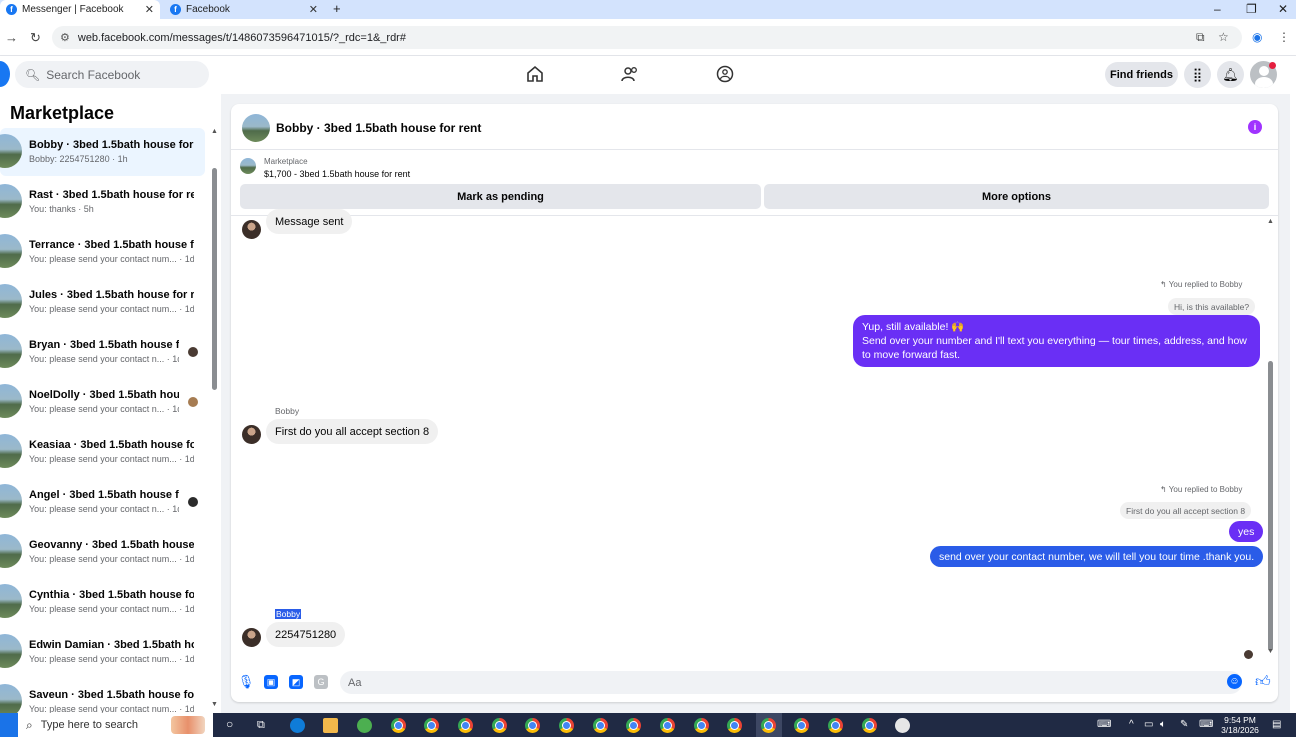 This screenshot has height=737, width=1296. What do you see at coordinates (1141, 74) in the screenshot?
I see `find-friends-button: Find friends` at bounding box center [1141, 74].